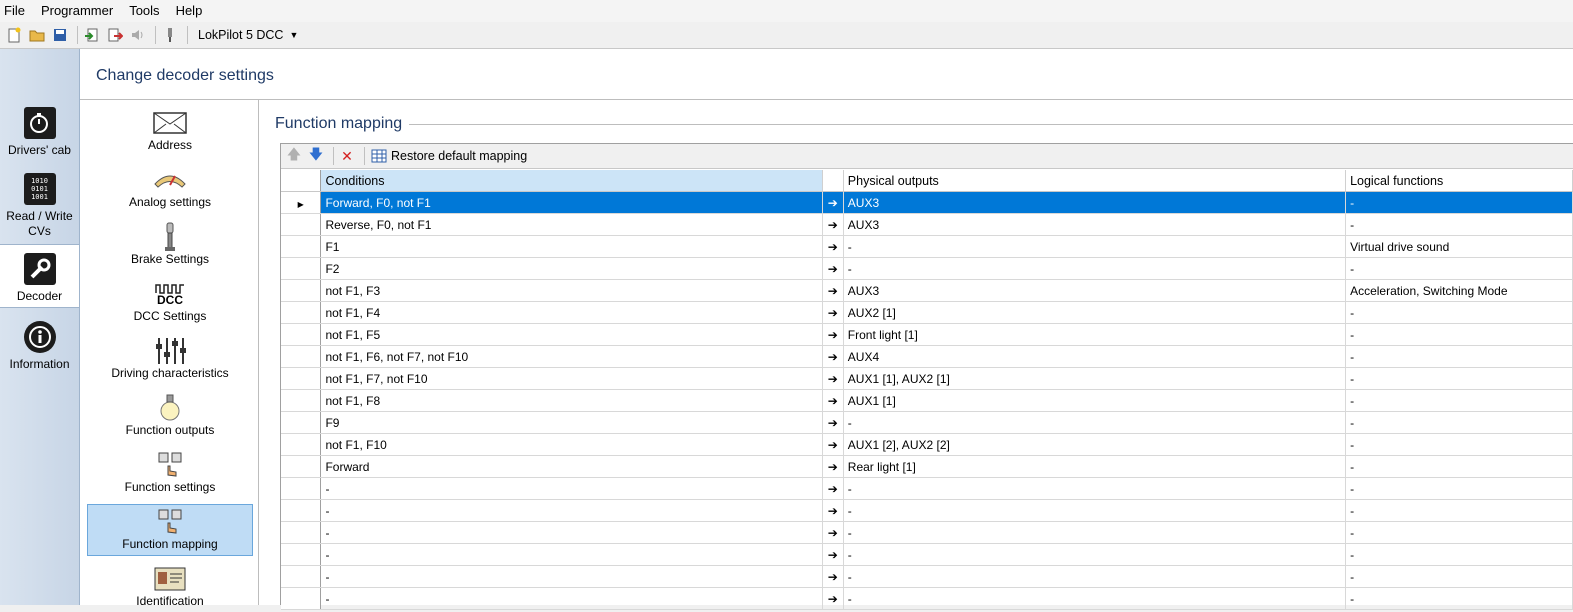 This screenshot has height=612, width=1573. Describe the element at coordinates (571, 422) in the screenshot. I see `cell-conditions: F9` at that location.